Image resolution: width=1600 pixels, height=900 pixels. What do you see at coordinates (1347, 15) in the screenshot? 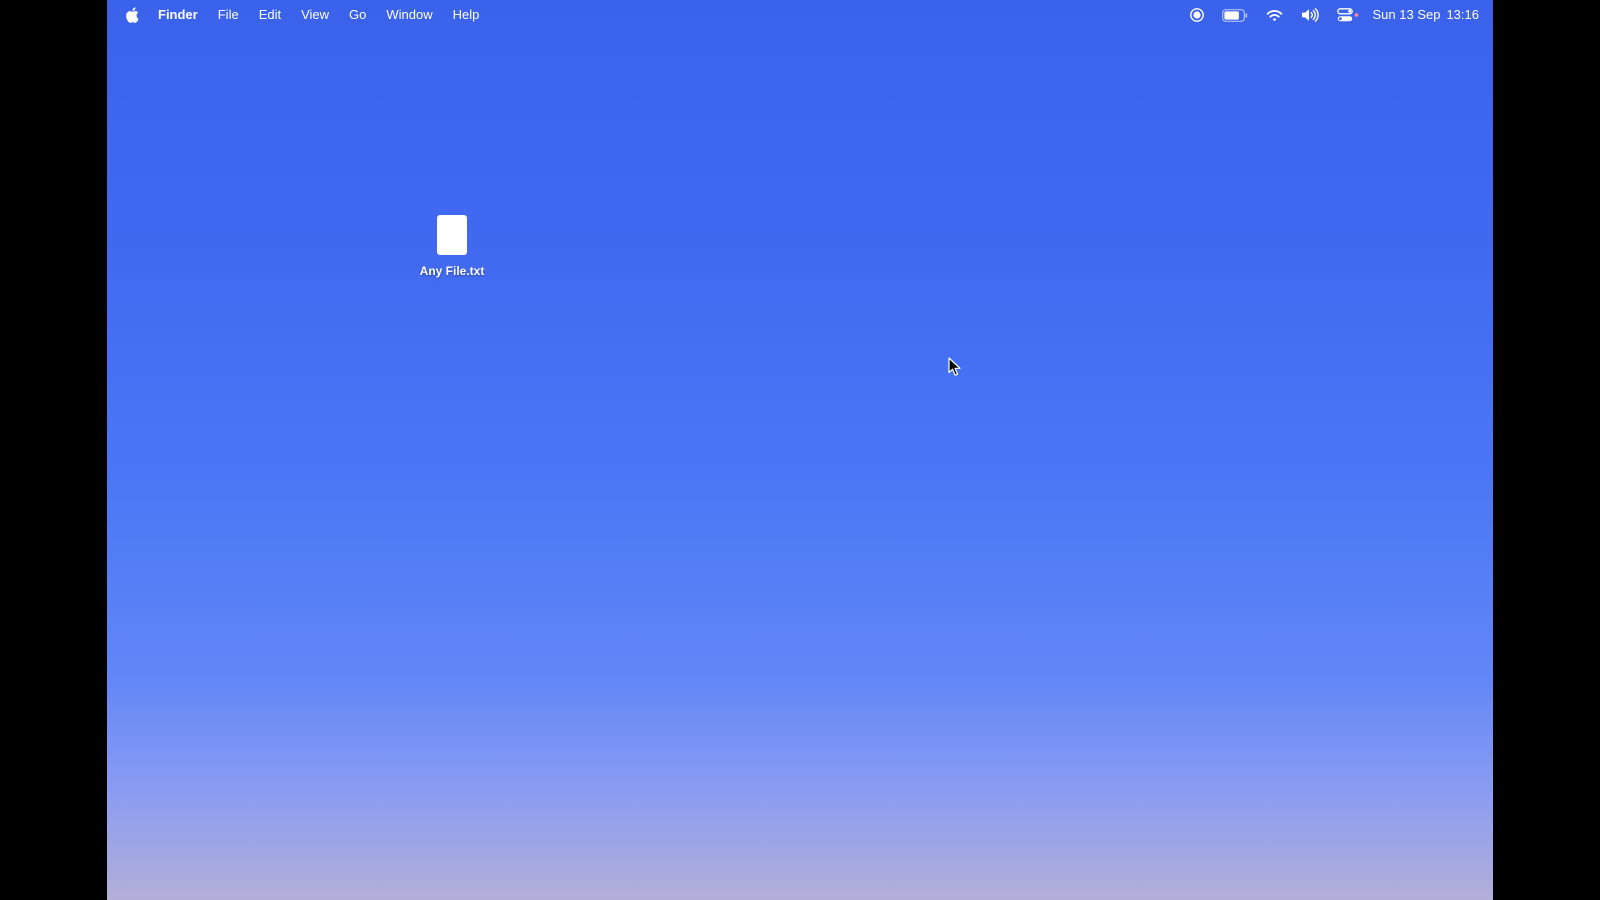
I see `control-center-icon` at bounding box center [1347, 15].